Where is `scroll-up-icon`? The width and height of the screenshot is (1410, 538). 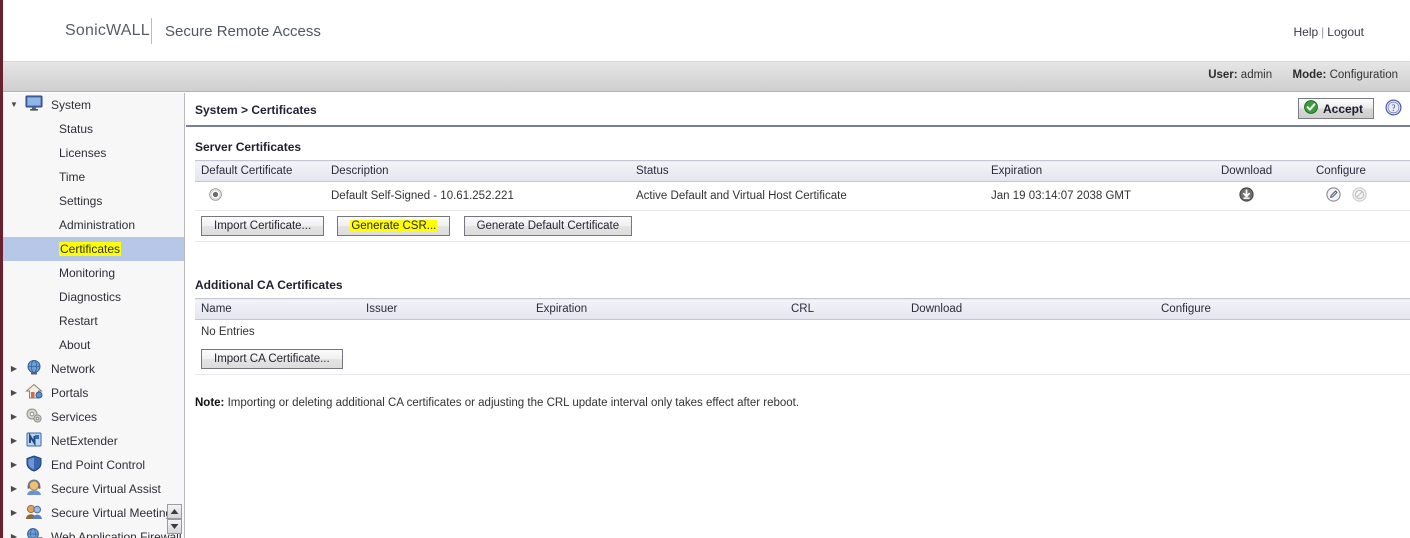
scroll-up-icon is located at coordinates (174, 511).